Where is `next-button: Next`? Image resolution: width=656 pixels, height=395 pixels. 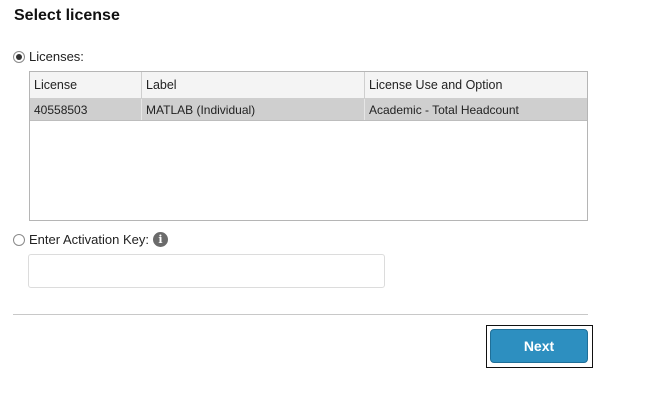 next-button: Next is located at coordinates (539, 346).